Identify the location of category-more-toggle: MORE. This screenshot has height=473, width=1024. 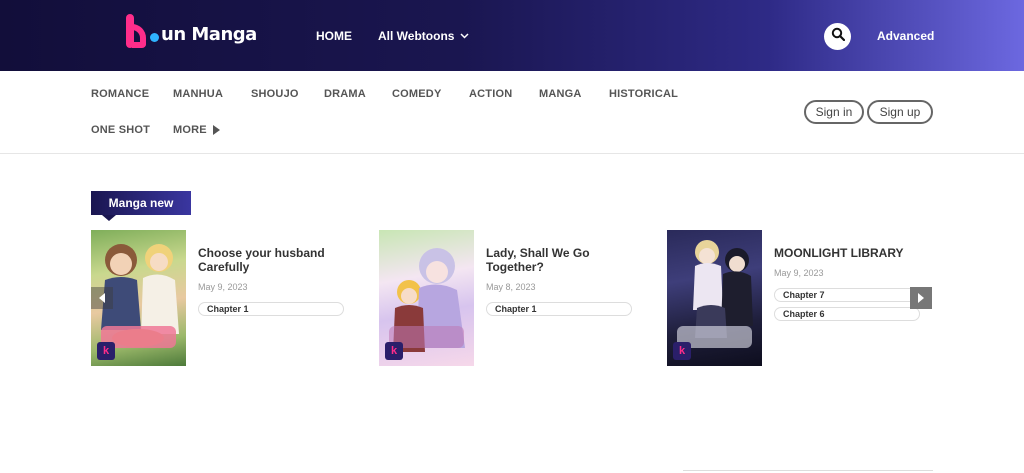
(196, 130).